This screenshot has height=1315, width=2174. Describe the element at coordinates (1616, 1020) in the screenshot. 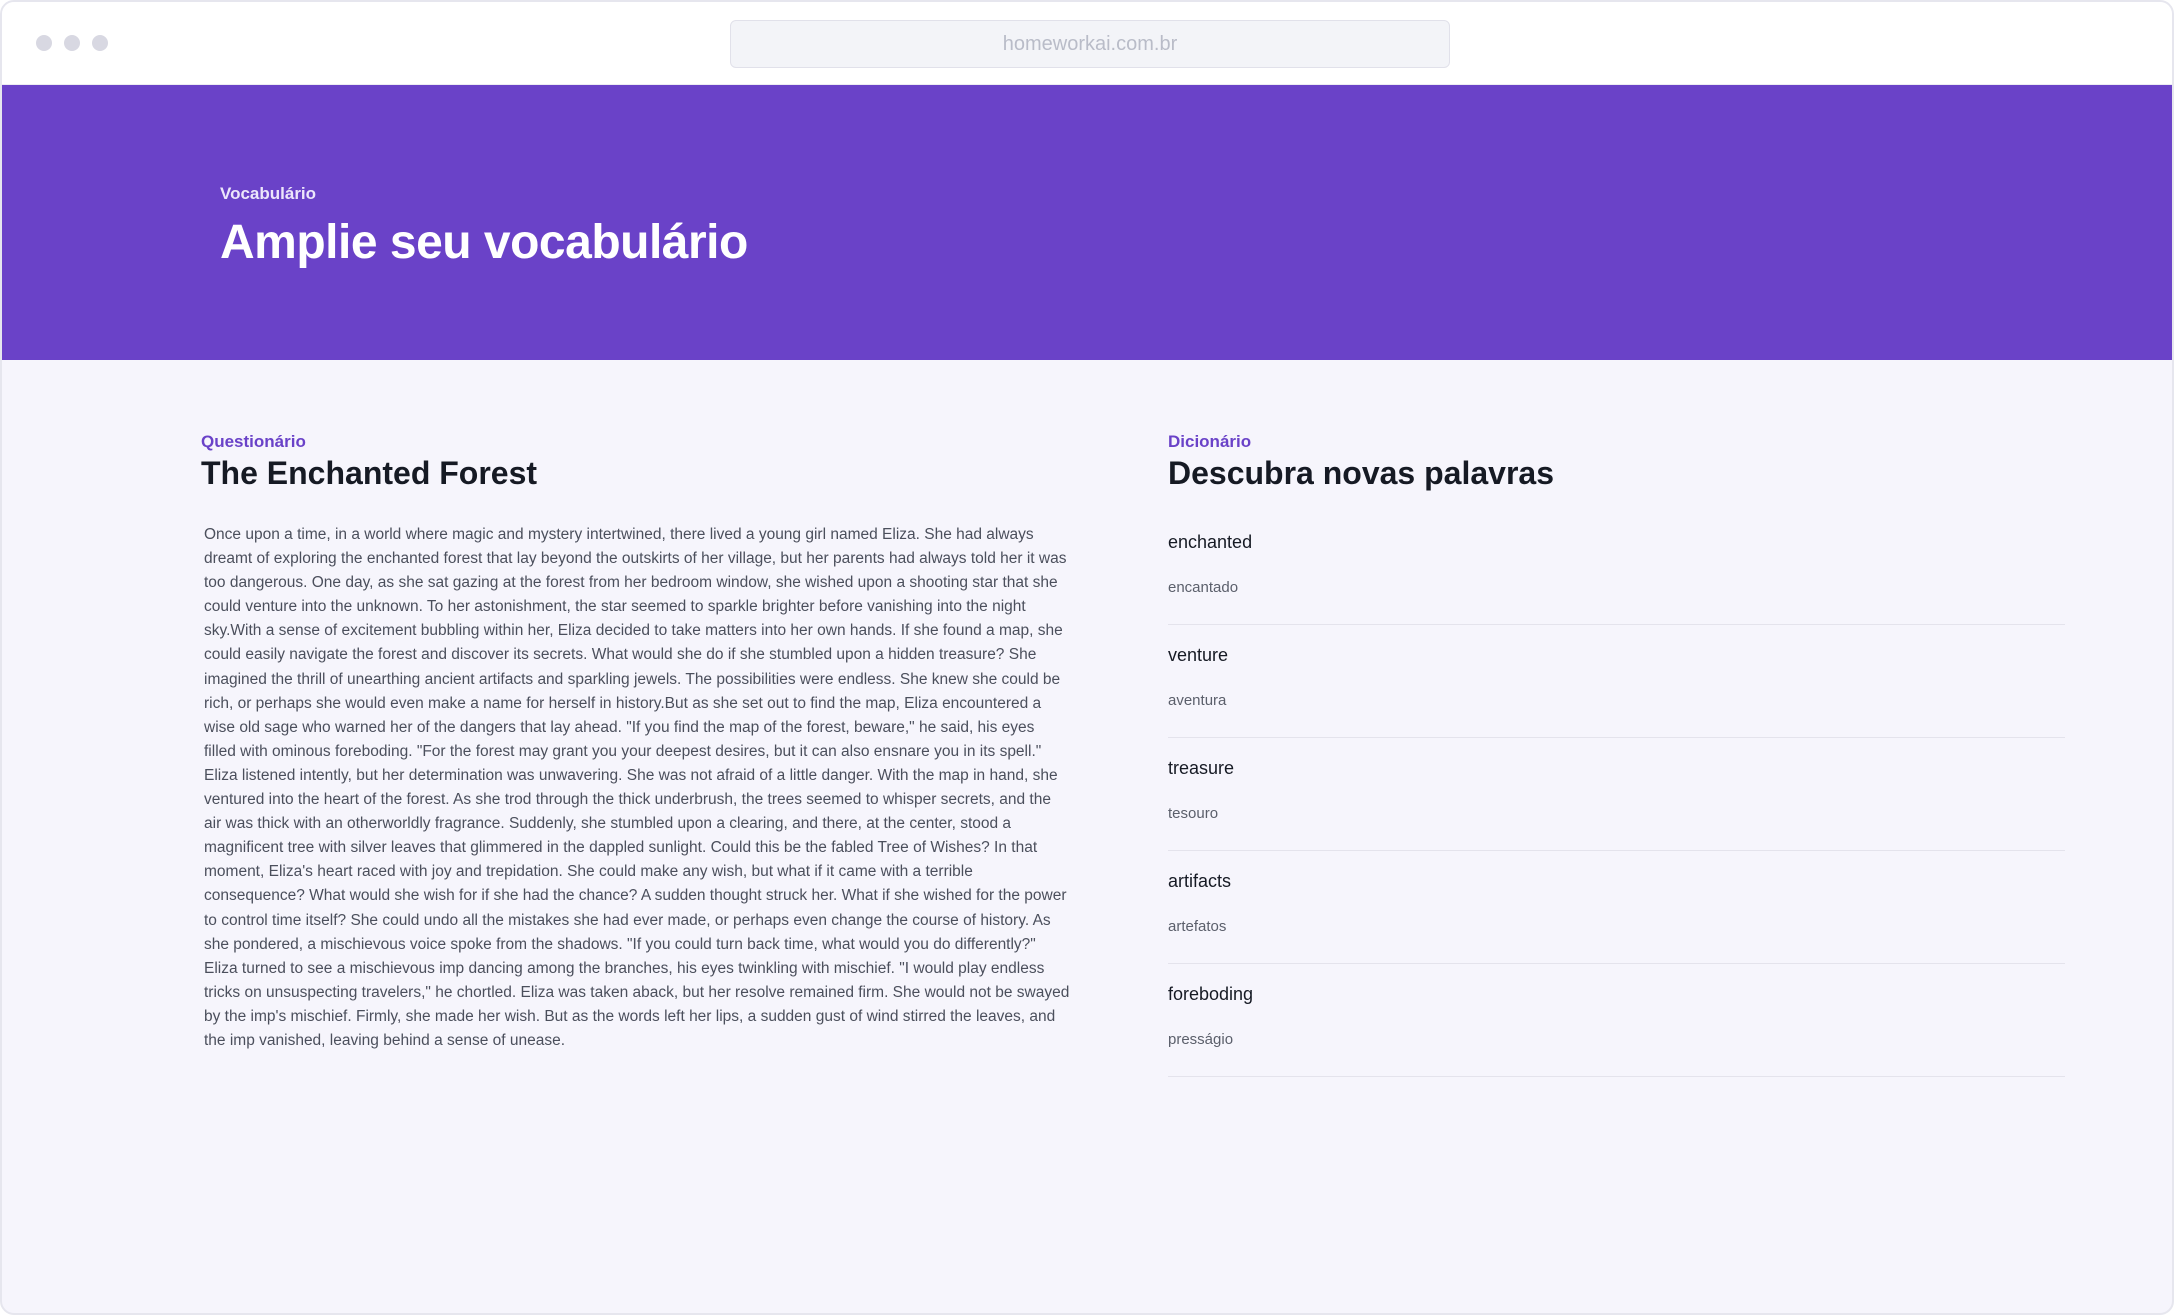

I see `dictionary-entry: foreboding presságio` at that location.